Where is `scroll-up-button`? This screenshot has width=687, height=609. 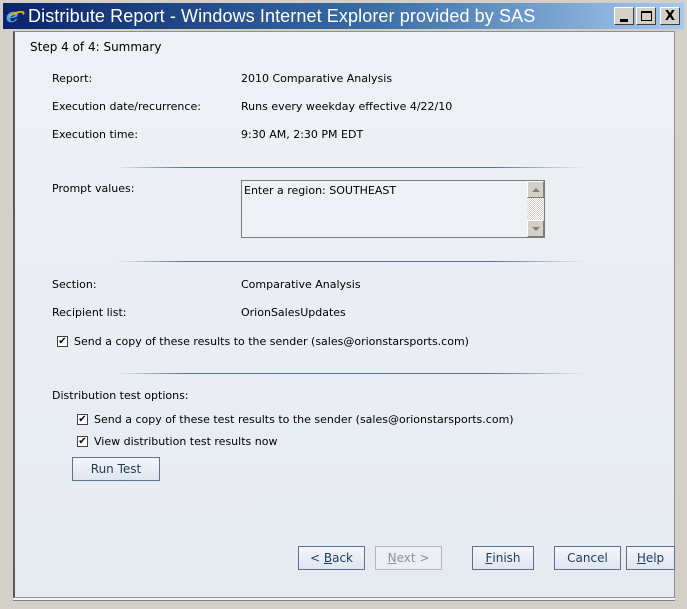 scroll-up-button is located at coordinates (535, 189).